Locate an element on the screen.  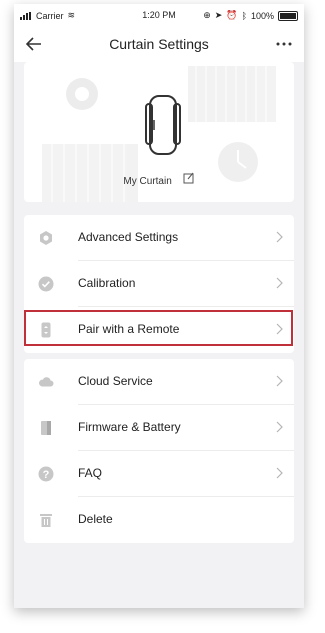
row-label: FAQ is located at coordinates (90, 473).